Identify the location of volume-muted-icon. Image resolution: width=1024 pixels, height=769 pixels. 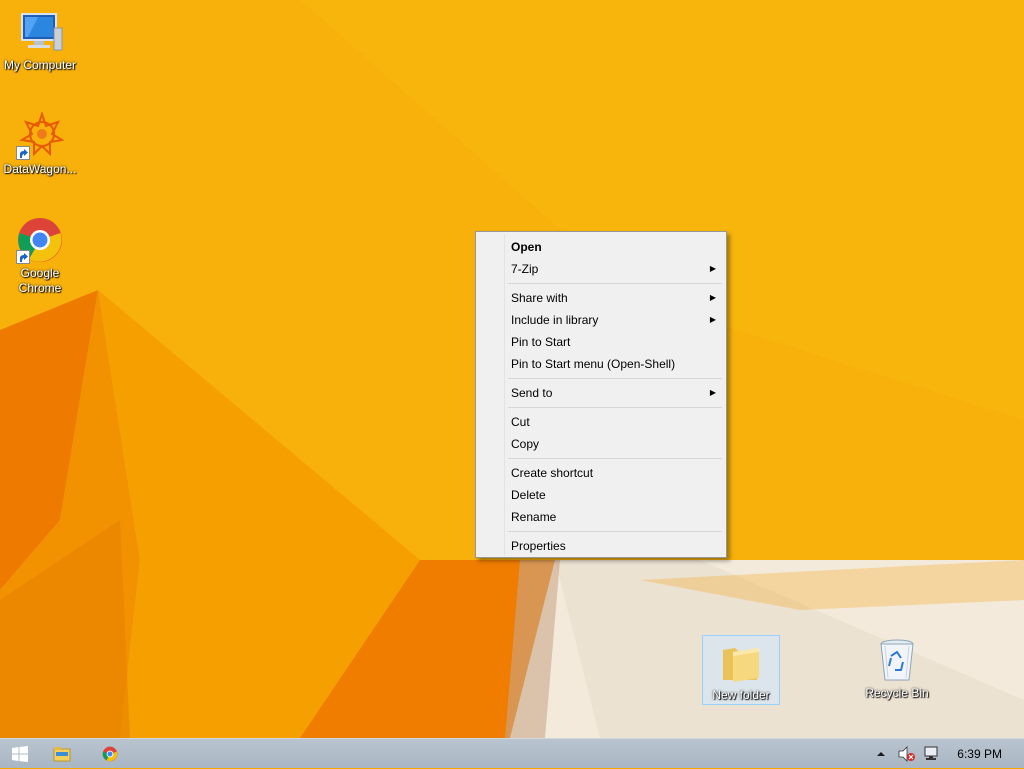
(906, 754).